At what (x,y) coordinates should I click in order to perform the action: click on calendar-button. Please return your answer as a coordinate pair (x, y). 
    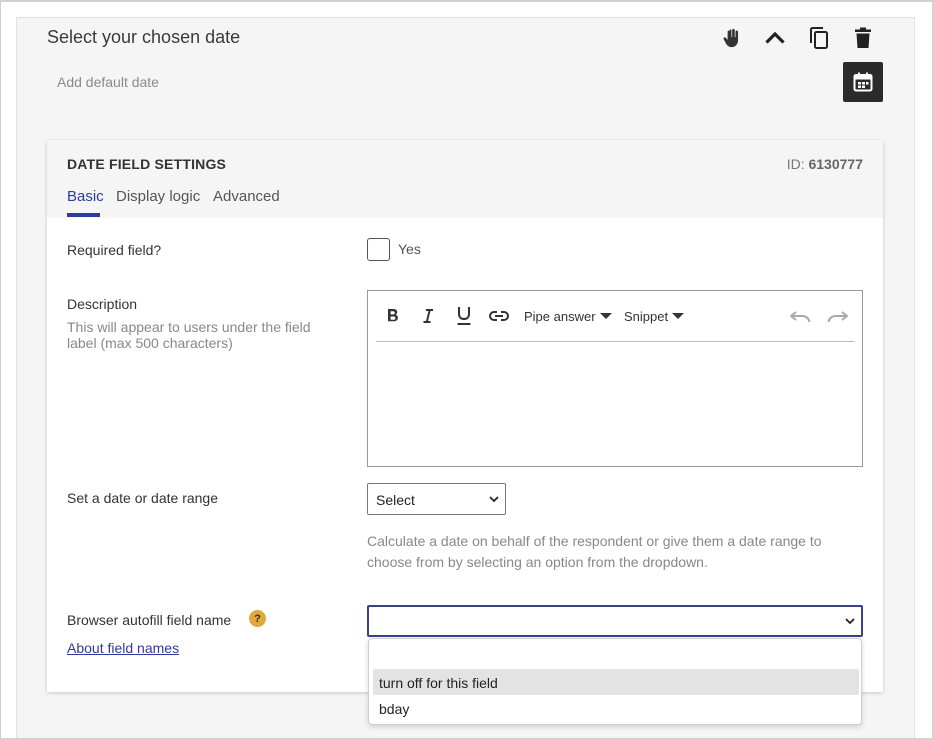
    Looking at the image, I should click on (863, 82).